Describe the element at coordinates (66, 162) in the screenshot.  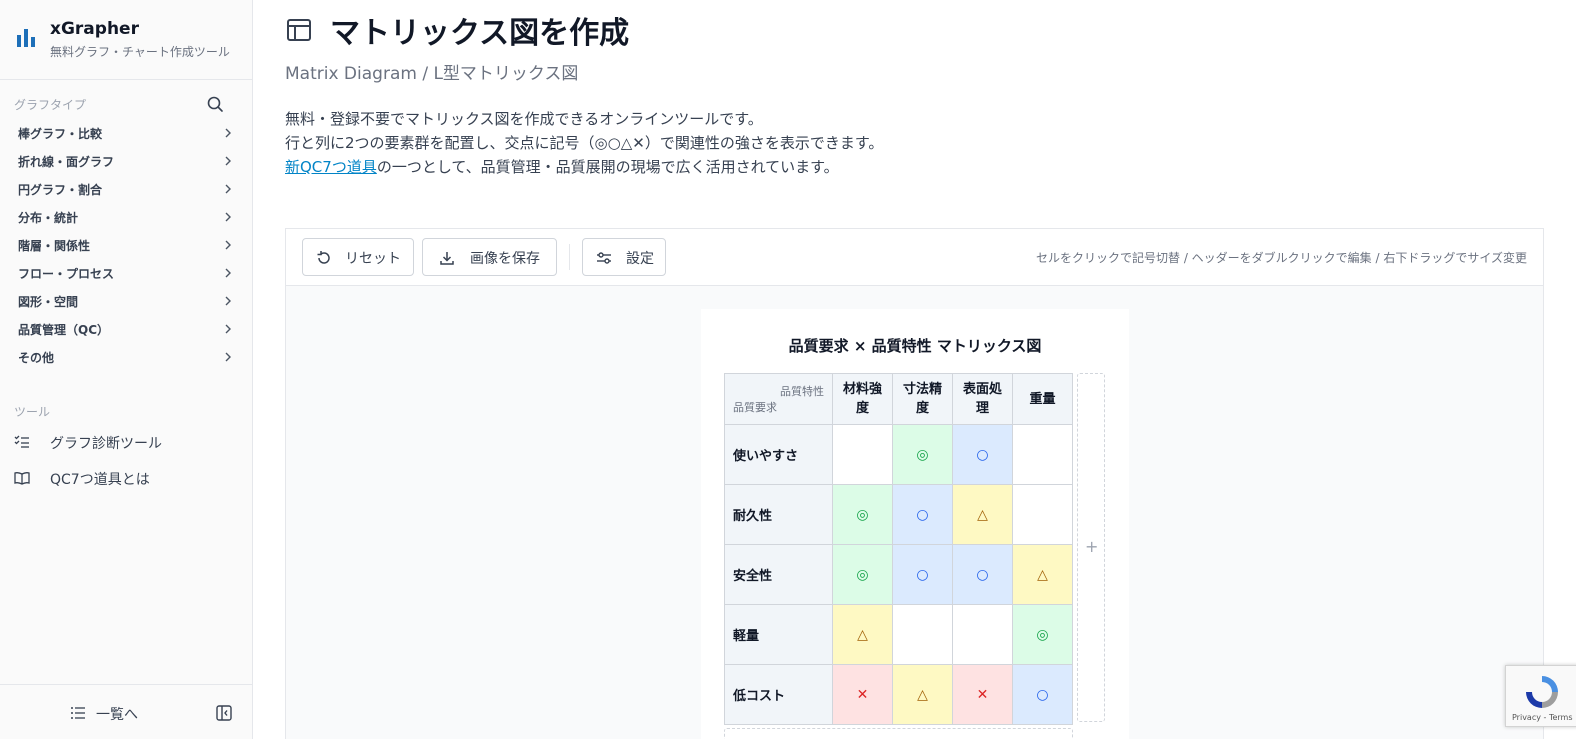
I see `sidebar-item-label: 折れ線・面グラフ` at that location.